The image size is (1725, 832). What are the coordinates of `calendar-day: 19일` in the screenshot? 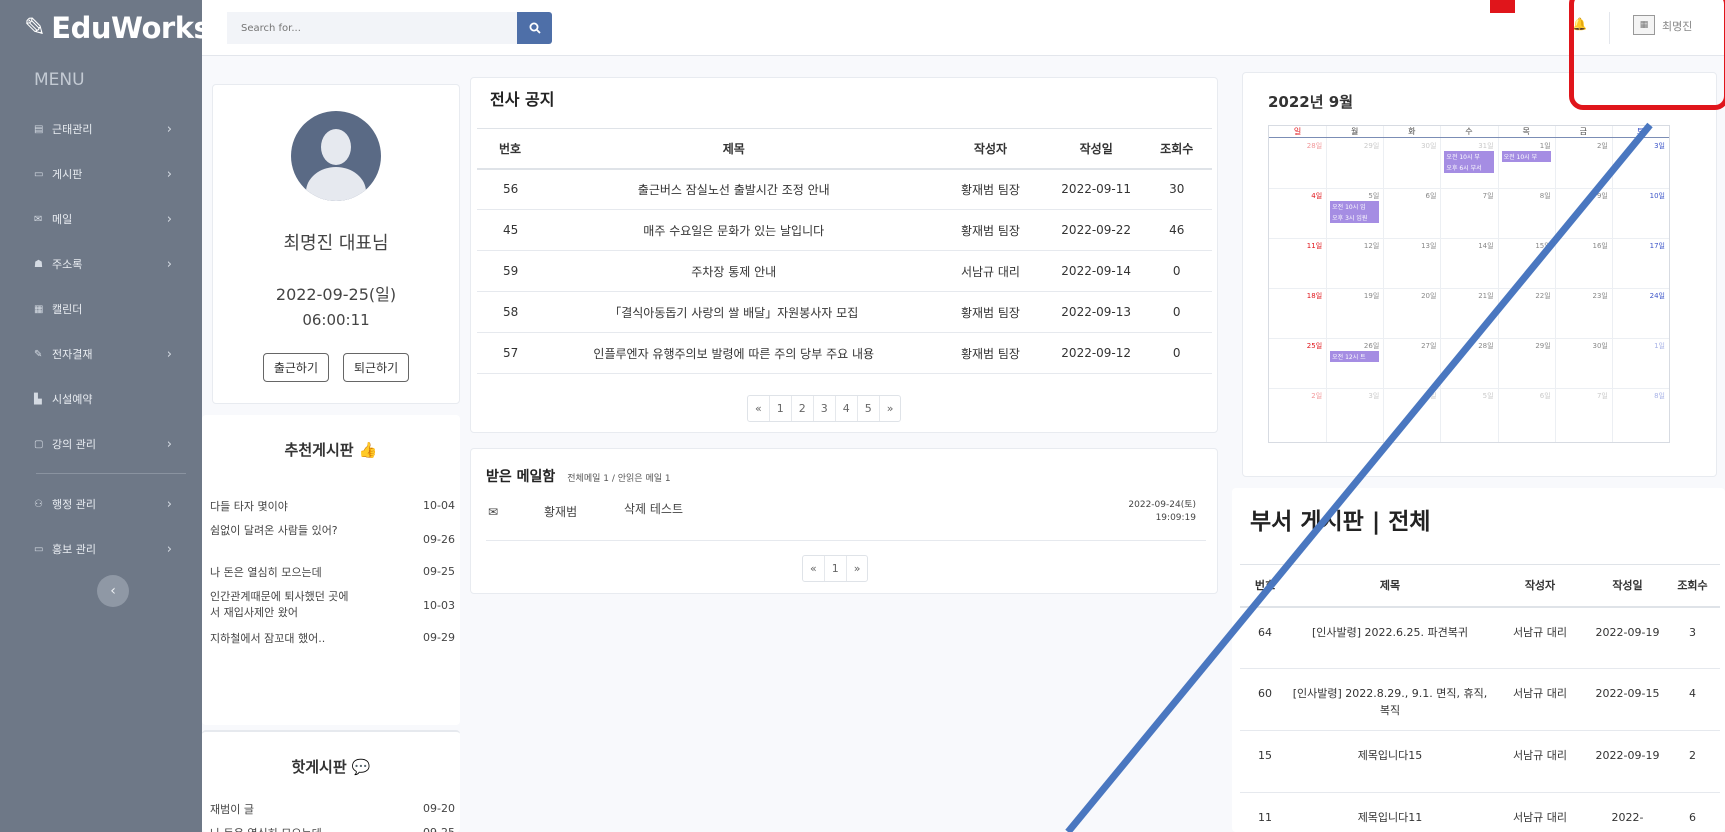 It's located at (1352, 296).